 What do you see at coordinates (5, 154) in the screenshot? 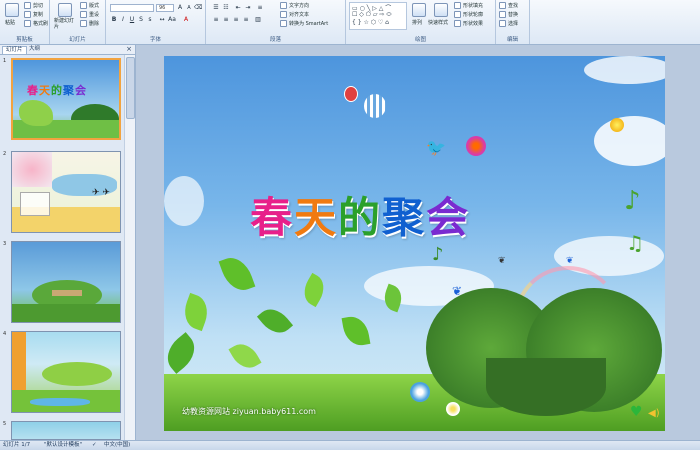
I see `thumb-number: 2` at bounding box center [5, 154].